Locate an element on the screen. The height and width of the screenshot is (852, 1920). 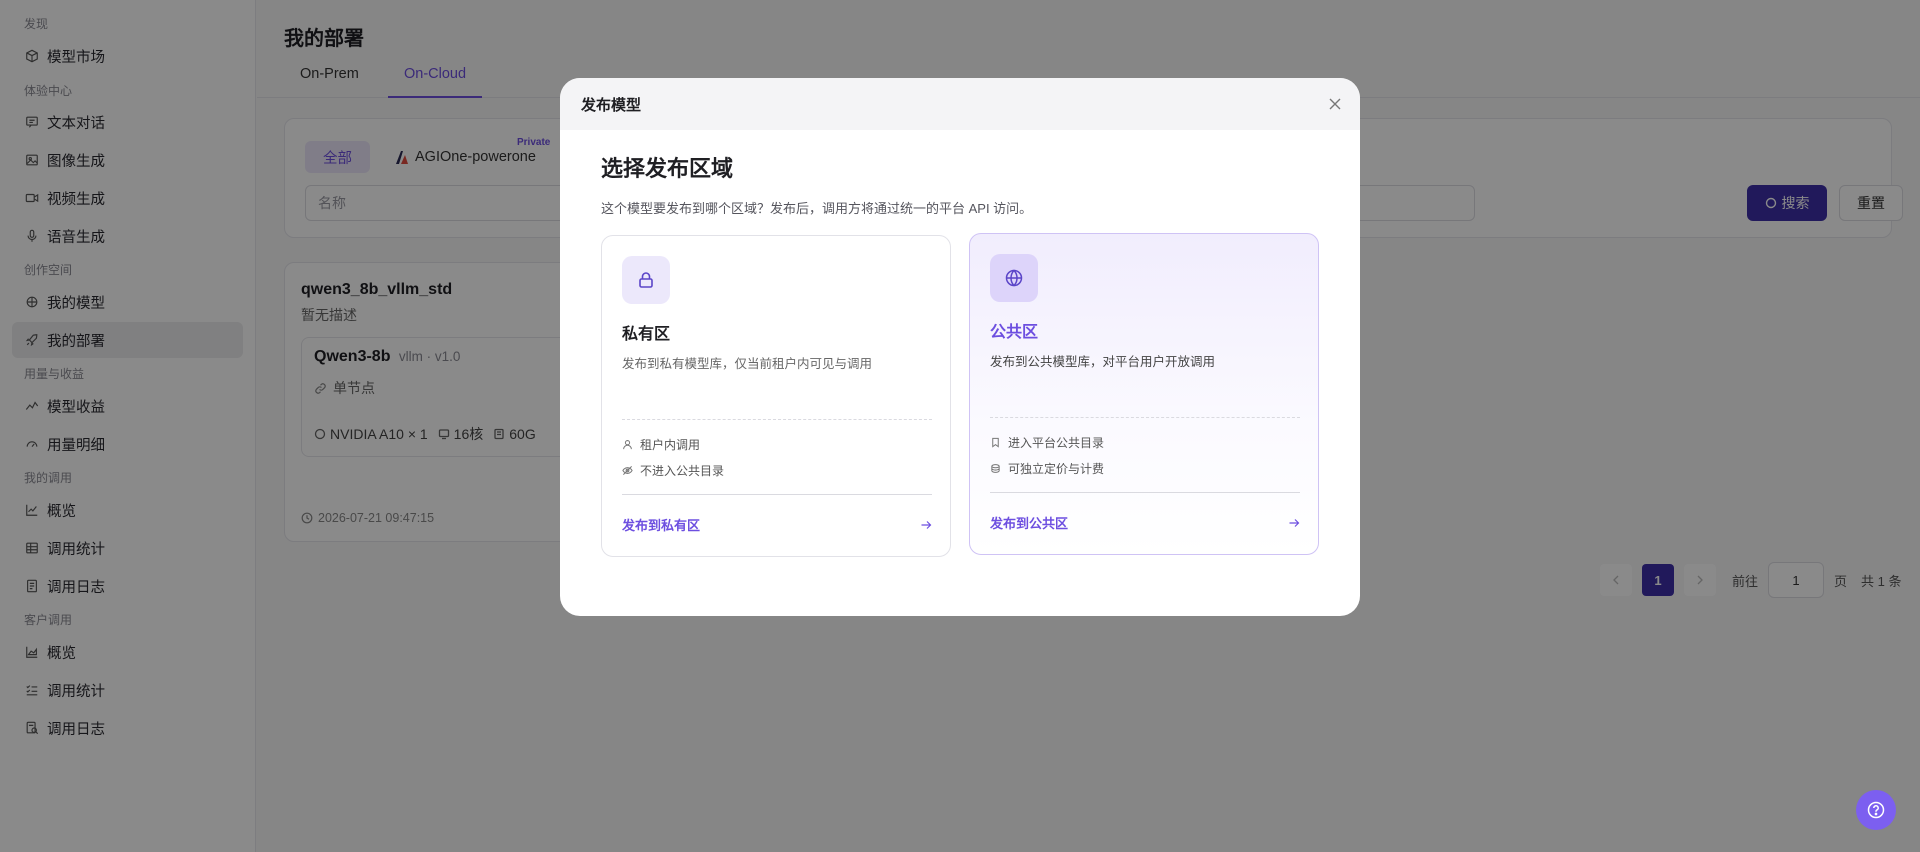
private-zone-description: 发布到私有模型库，仅当前租户内可见与调用 is located at coordinates (747, 364).